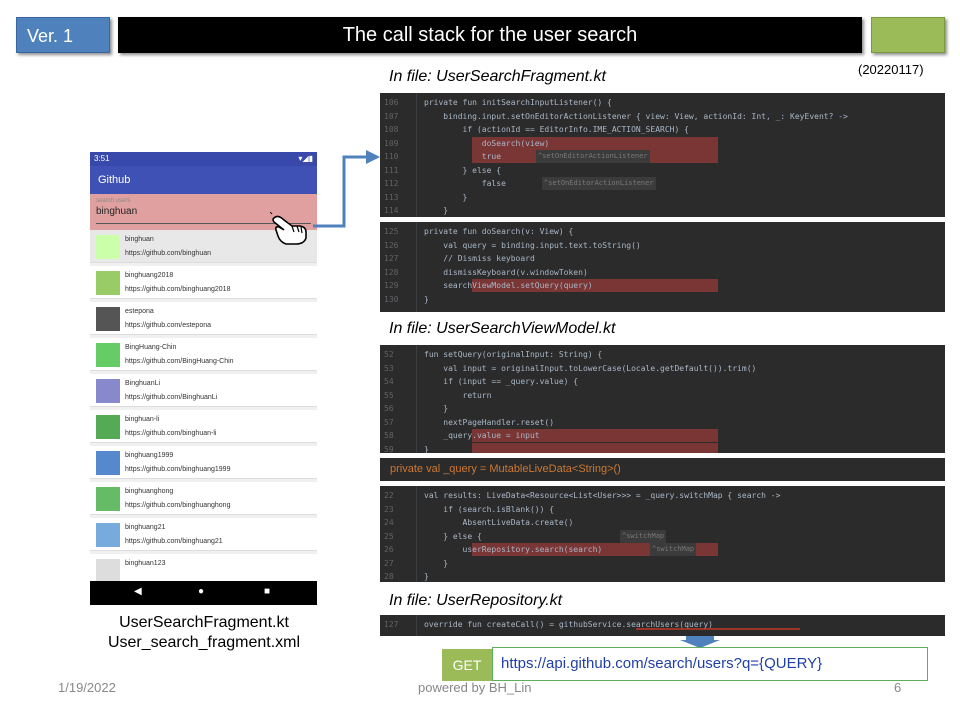 This screenshot has height=720, width=960. Describe the element at coordinates (203, 390) in the screenshot. I see `list-item: BinghuanLi https://github.com/BinghuanLi` at that location.